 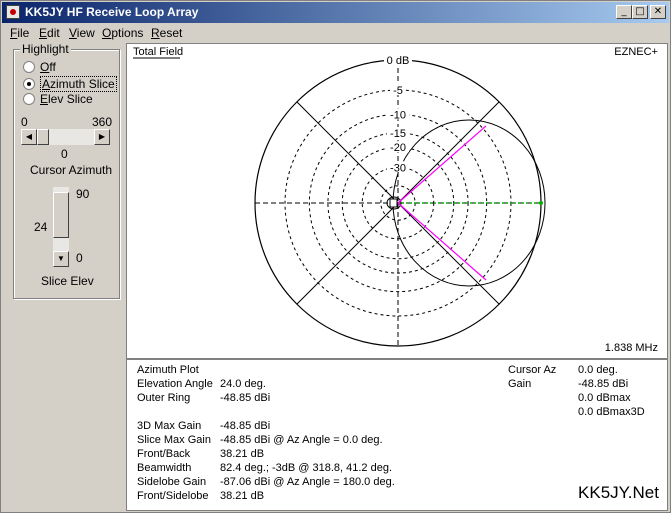 I want to click on radio-off: Off, so click(x=39, y=67).